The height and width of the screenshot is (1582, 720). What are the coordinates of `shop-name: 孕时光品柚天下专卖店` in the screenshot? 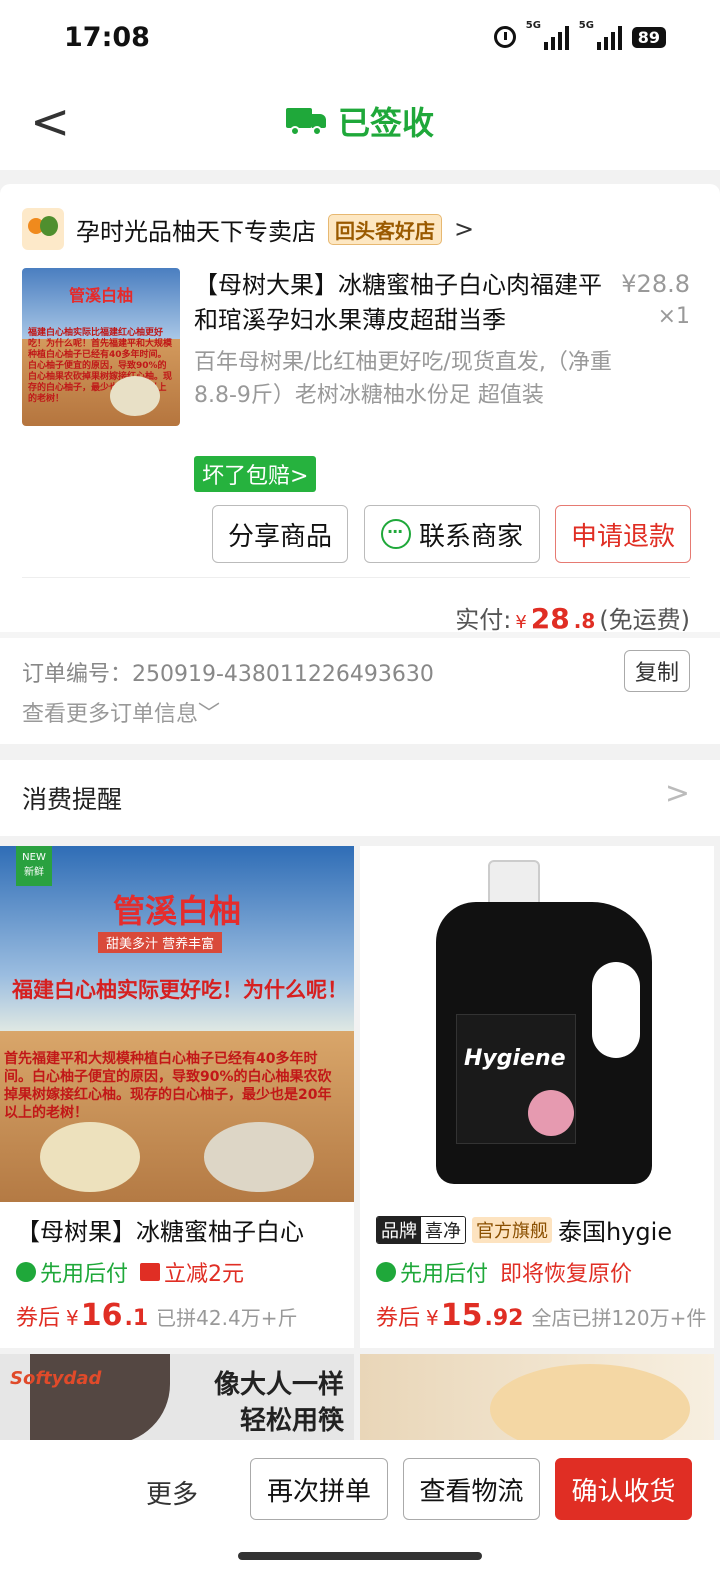 It's located at (196, 231).